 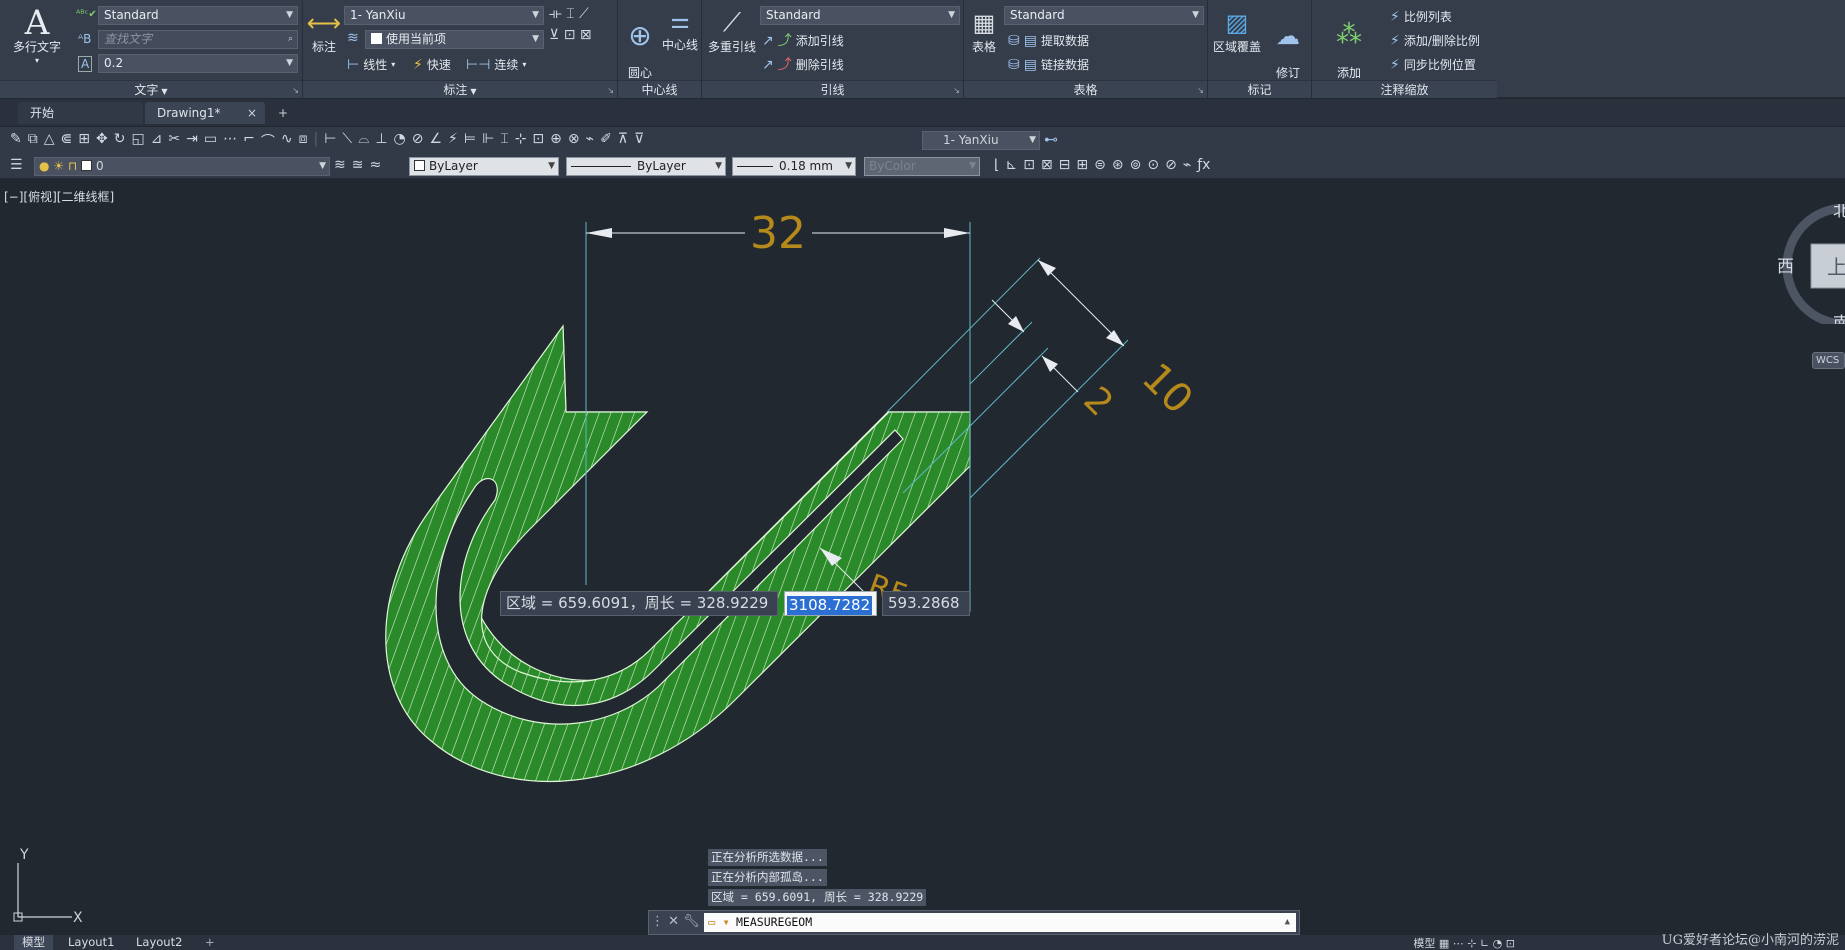 I want to click on status-tools: 模型 ▦ ⋯ ⊹ ∟ ◔ ⊡, so click(x=1464, y=942).